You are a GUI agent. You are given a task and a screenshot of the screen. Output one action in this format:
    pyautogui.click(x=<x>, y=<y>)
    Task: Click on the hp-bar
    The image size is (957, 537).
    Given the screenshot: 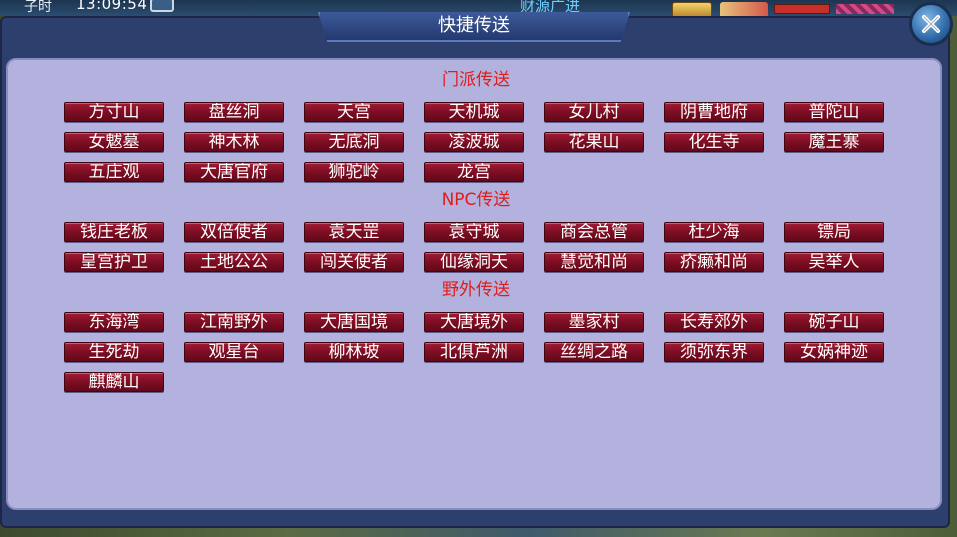 What is the action you would take?
    pyautogui.click(x=802, y=9)
    